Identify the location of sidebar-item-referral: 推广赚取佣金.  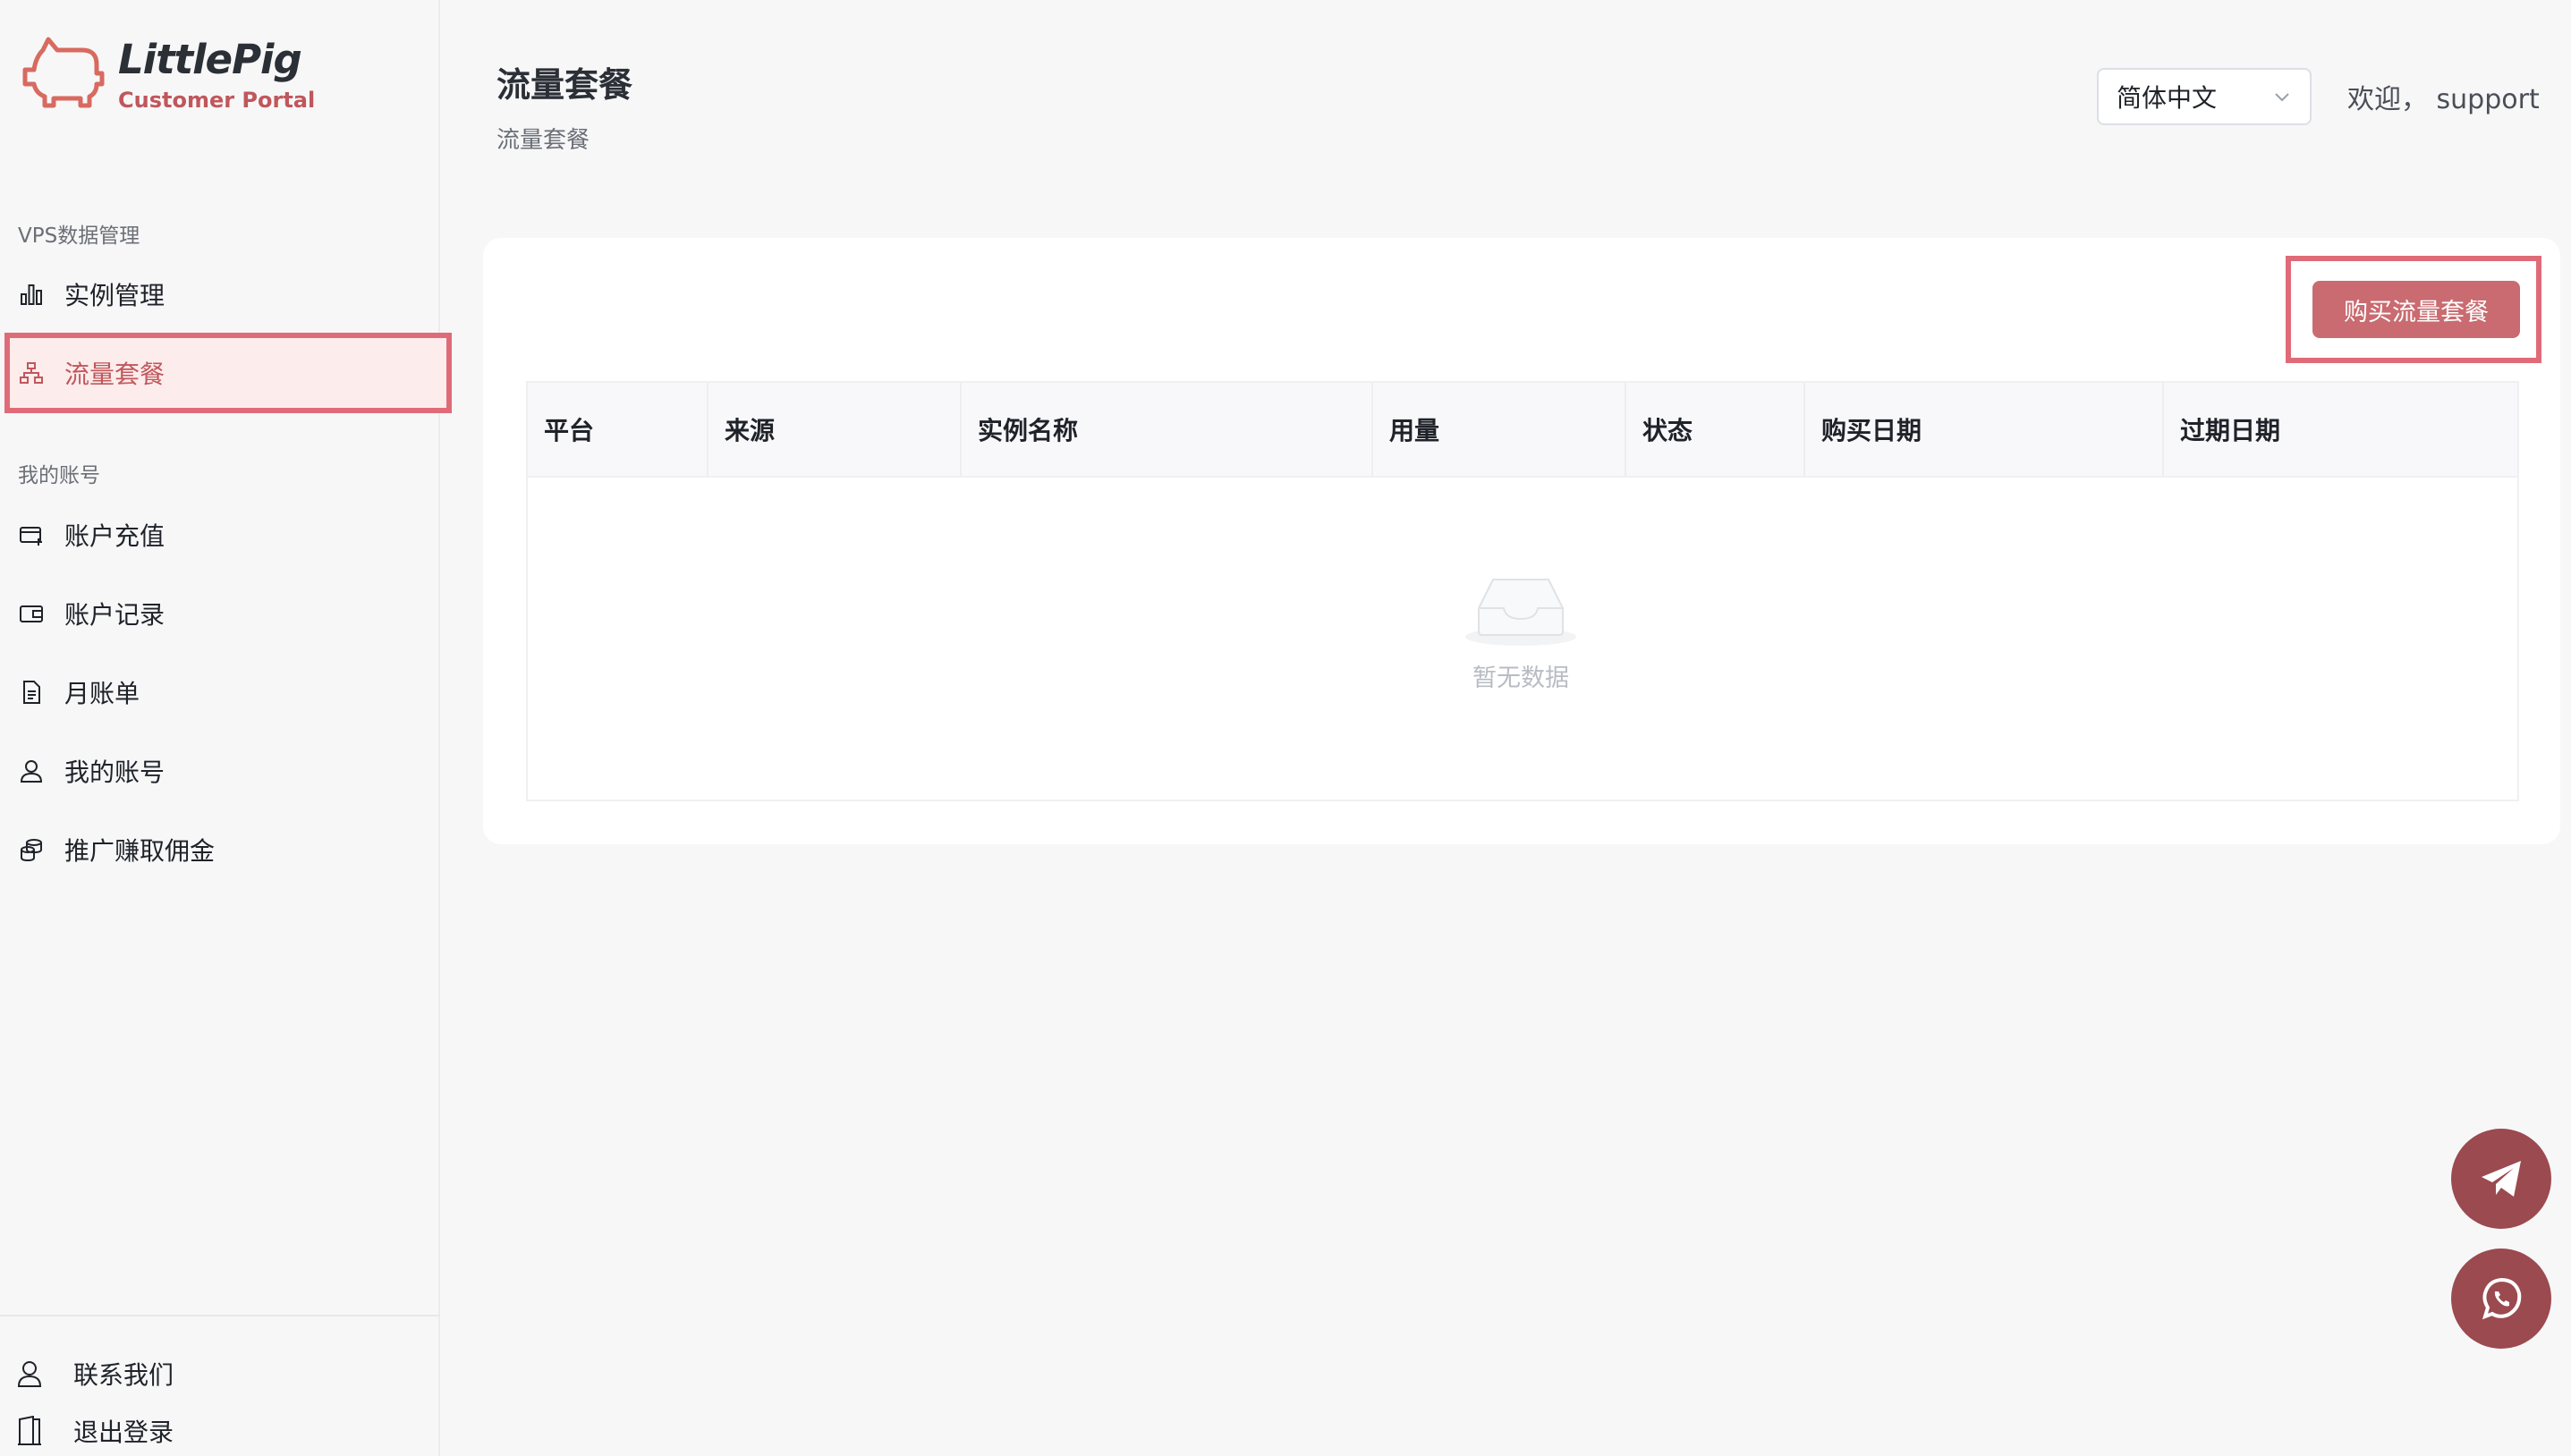
(228, 849).